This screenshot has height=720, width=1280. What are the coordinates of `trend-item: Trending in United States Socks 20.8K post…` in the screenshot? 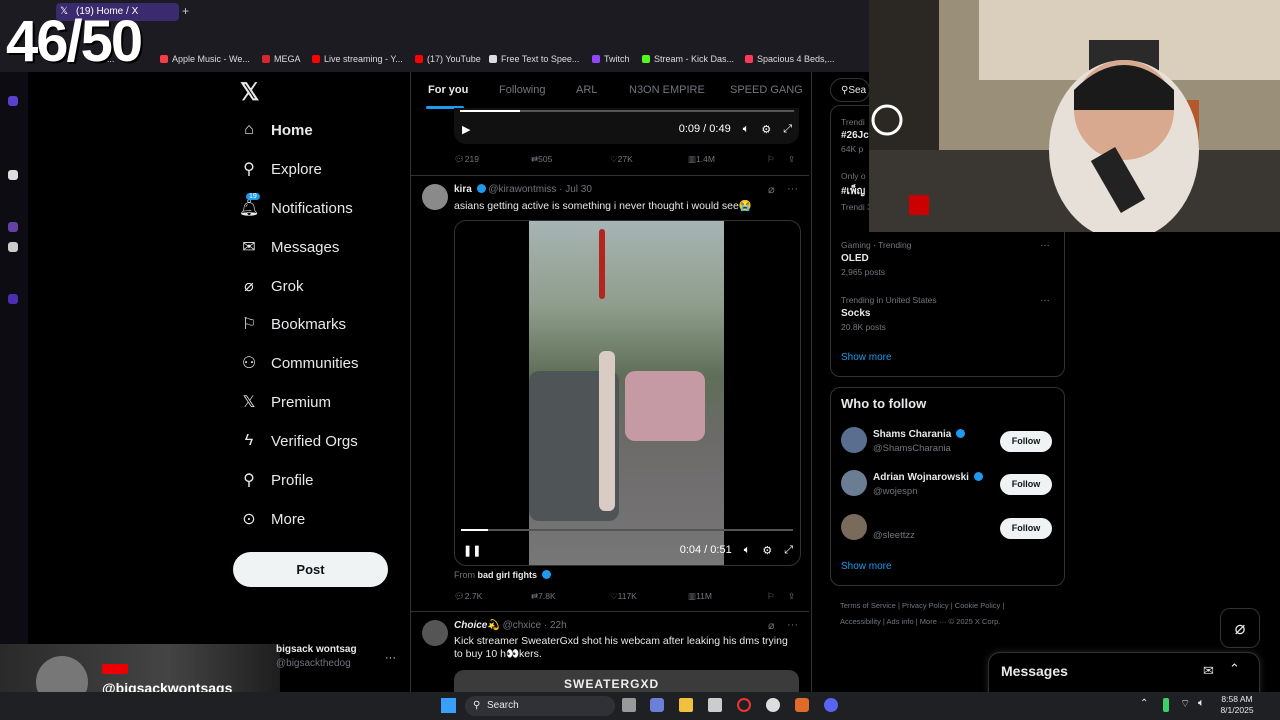 It's located at (889, 313).